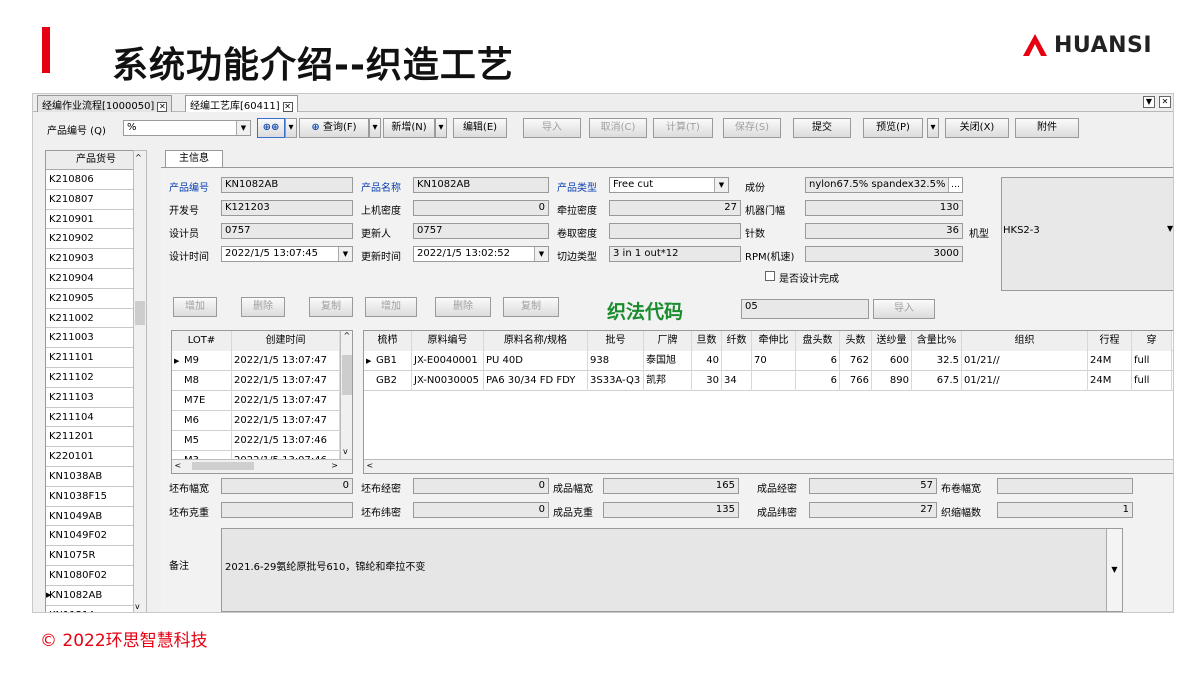  What do you see at coordinates (1047, 128) in the screenshot?
I see `attach-button: 附件` at bounding box center [1047, 128].